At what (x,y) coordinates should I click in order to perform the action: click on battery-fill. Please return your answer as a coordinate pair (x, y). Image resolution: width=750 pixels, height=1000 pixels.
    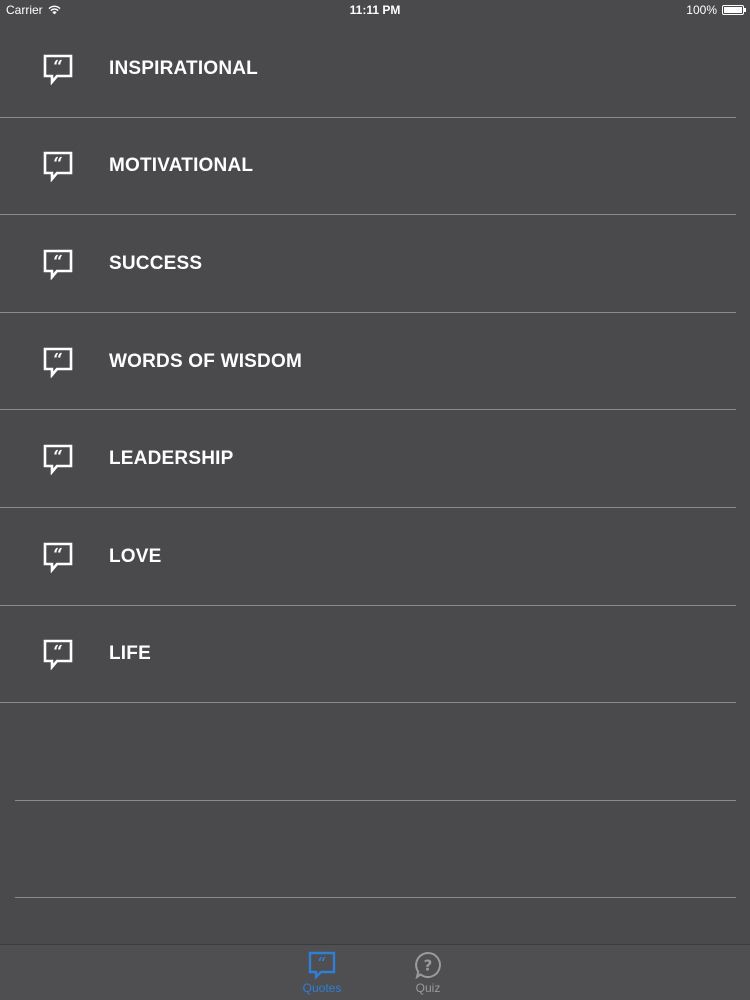
    Looking at the image, I should click on (733, 10).